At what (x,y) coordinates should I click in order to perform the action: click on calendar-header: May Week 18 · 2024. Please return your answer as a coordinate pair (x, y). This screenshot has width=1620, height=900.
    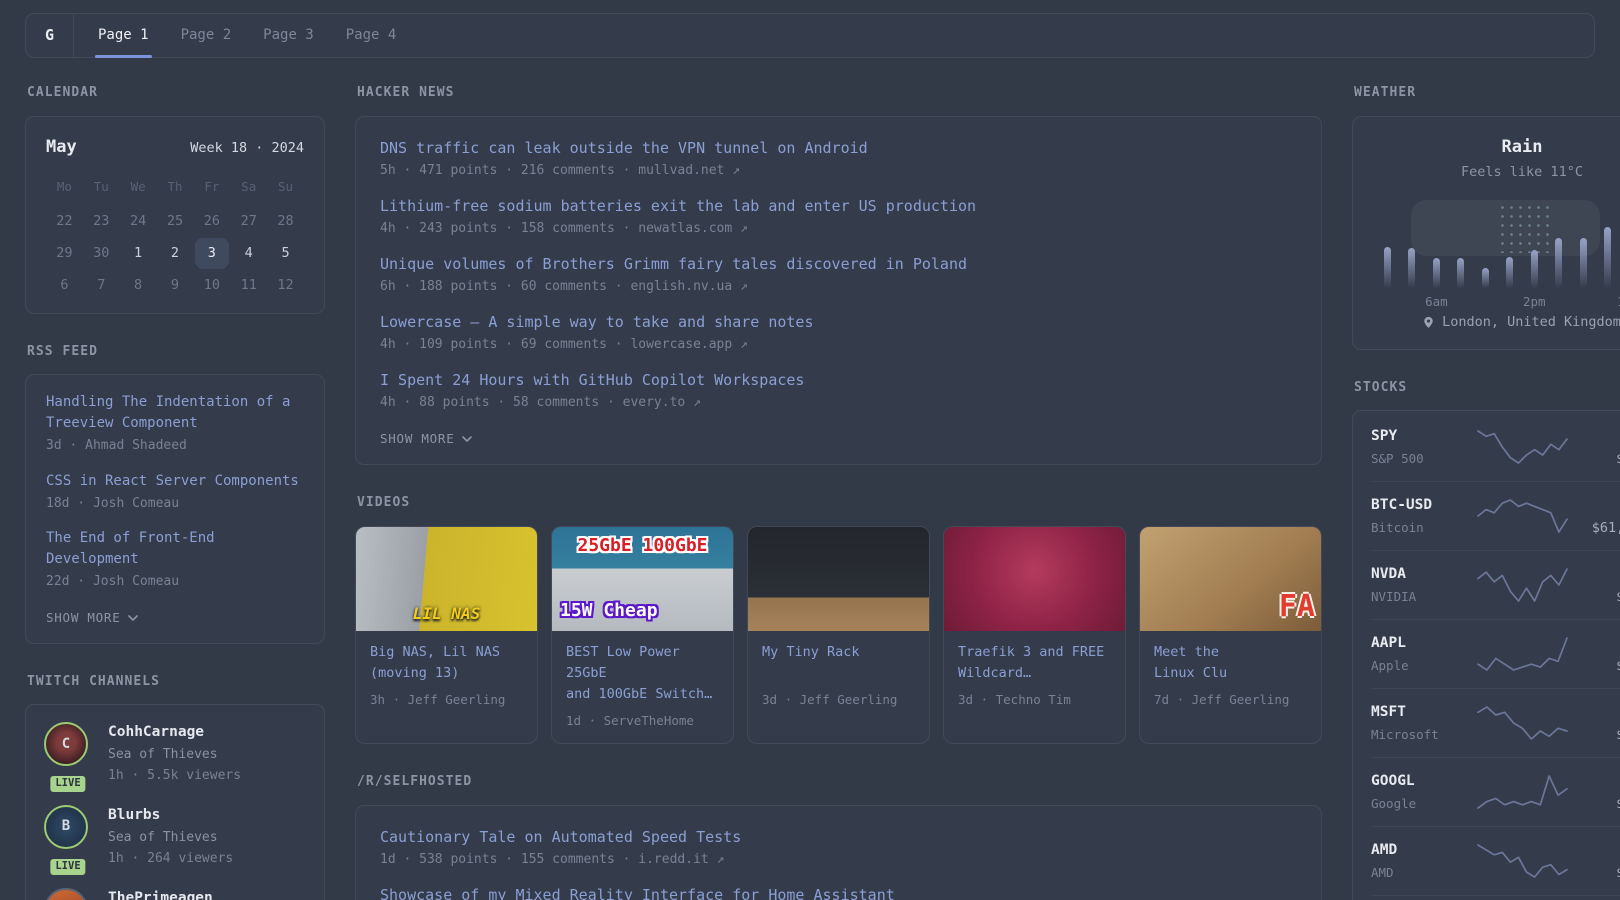
    Looking at the image, I should click on (175, 148).